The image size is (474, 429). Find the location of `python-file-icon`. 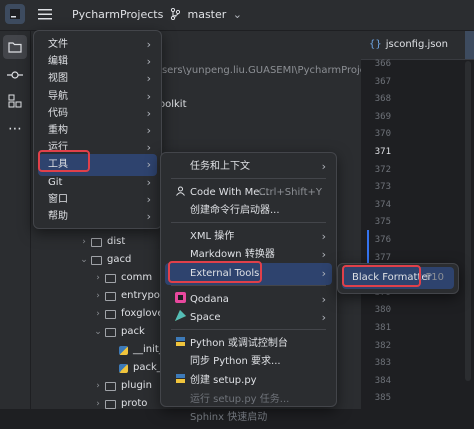

python-file-icon is located at coordinates (123, 368).